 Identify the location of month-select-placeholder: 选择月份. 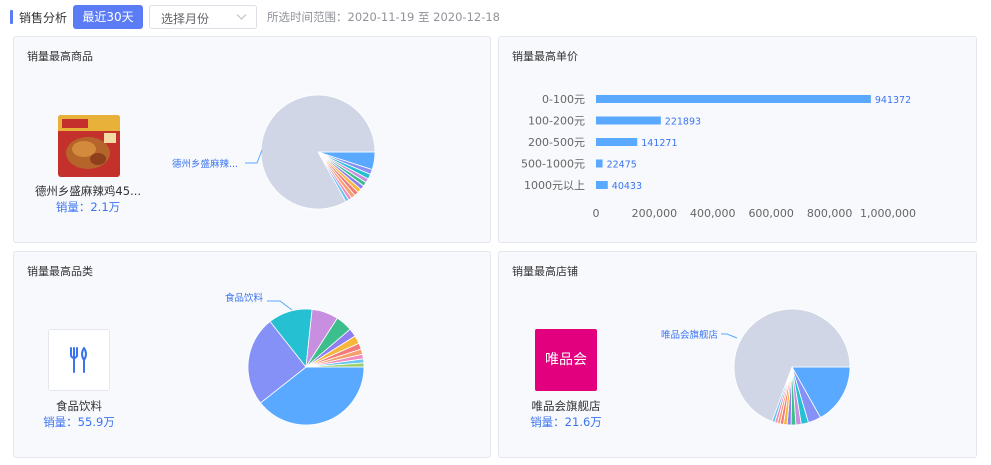
(185, 19).